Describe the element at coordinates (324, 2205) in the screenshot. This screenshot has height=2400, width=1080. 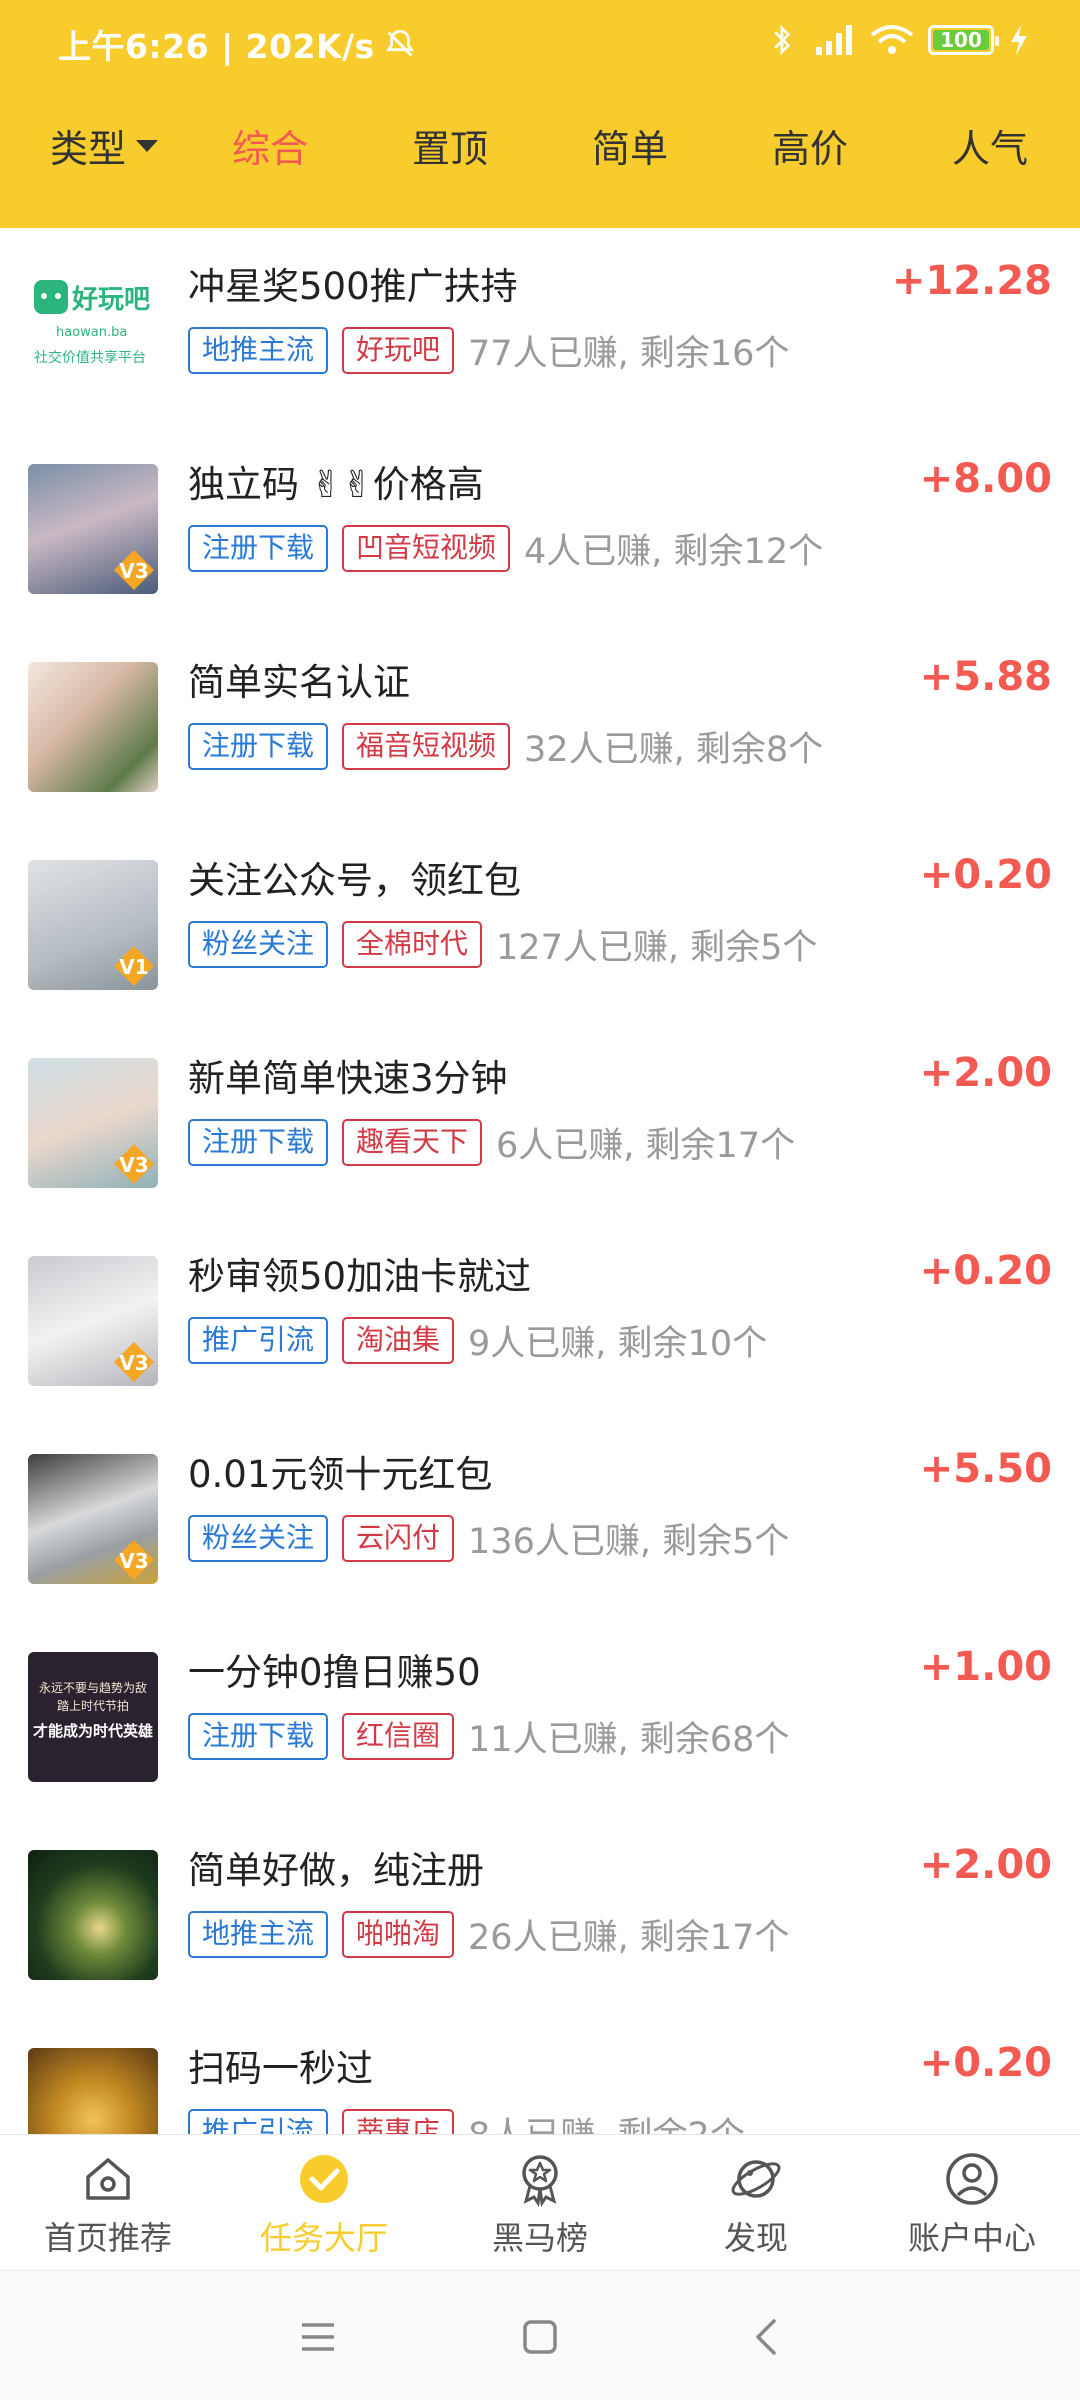
I see `nav-item-task-hall: 任务大厅` at that location.